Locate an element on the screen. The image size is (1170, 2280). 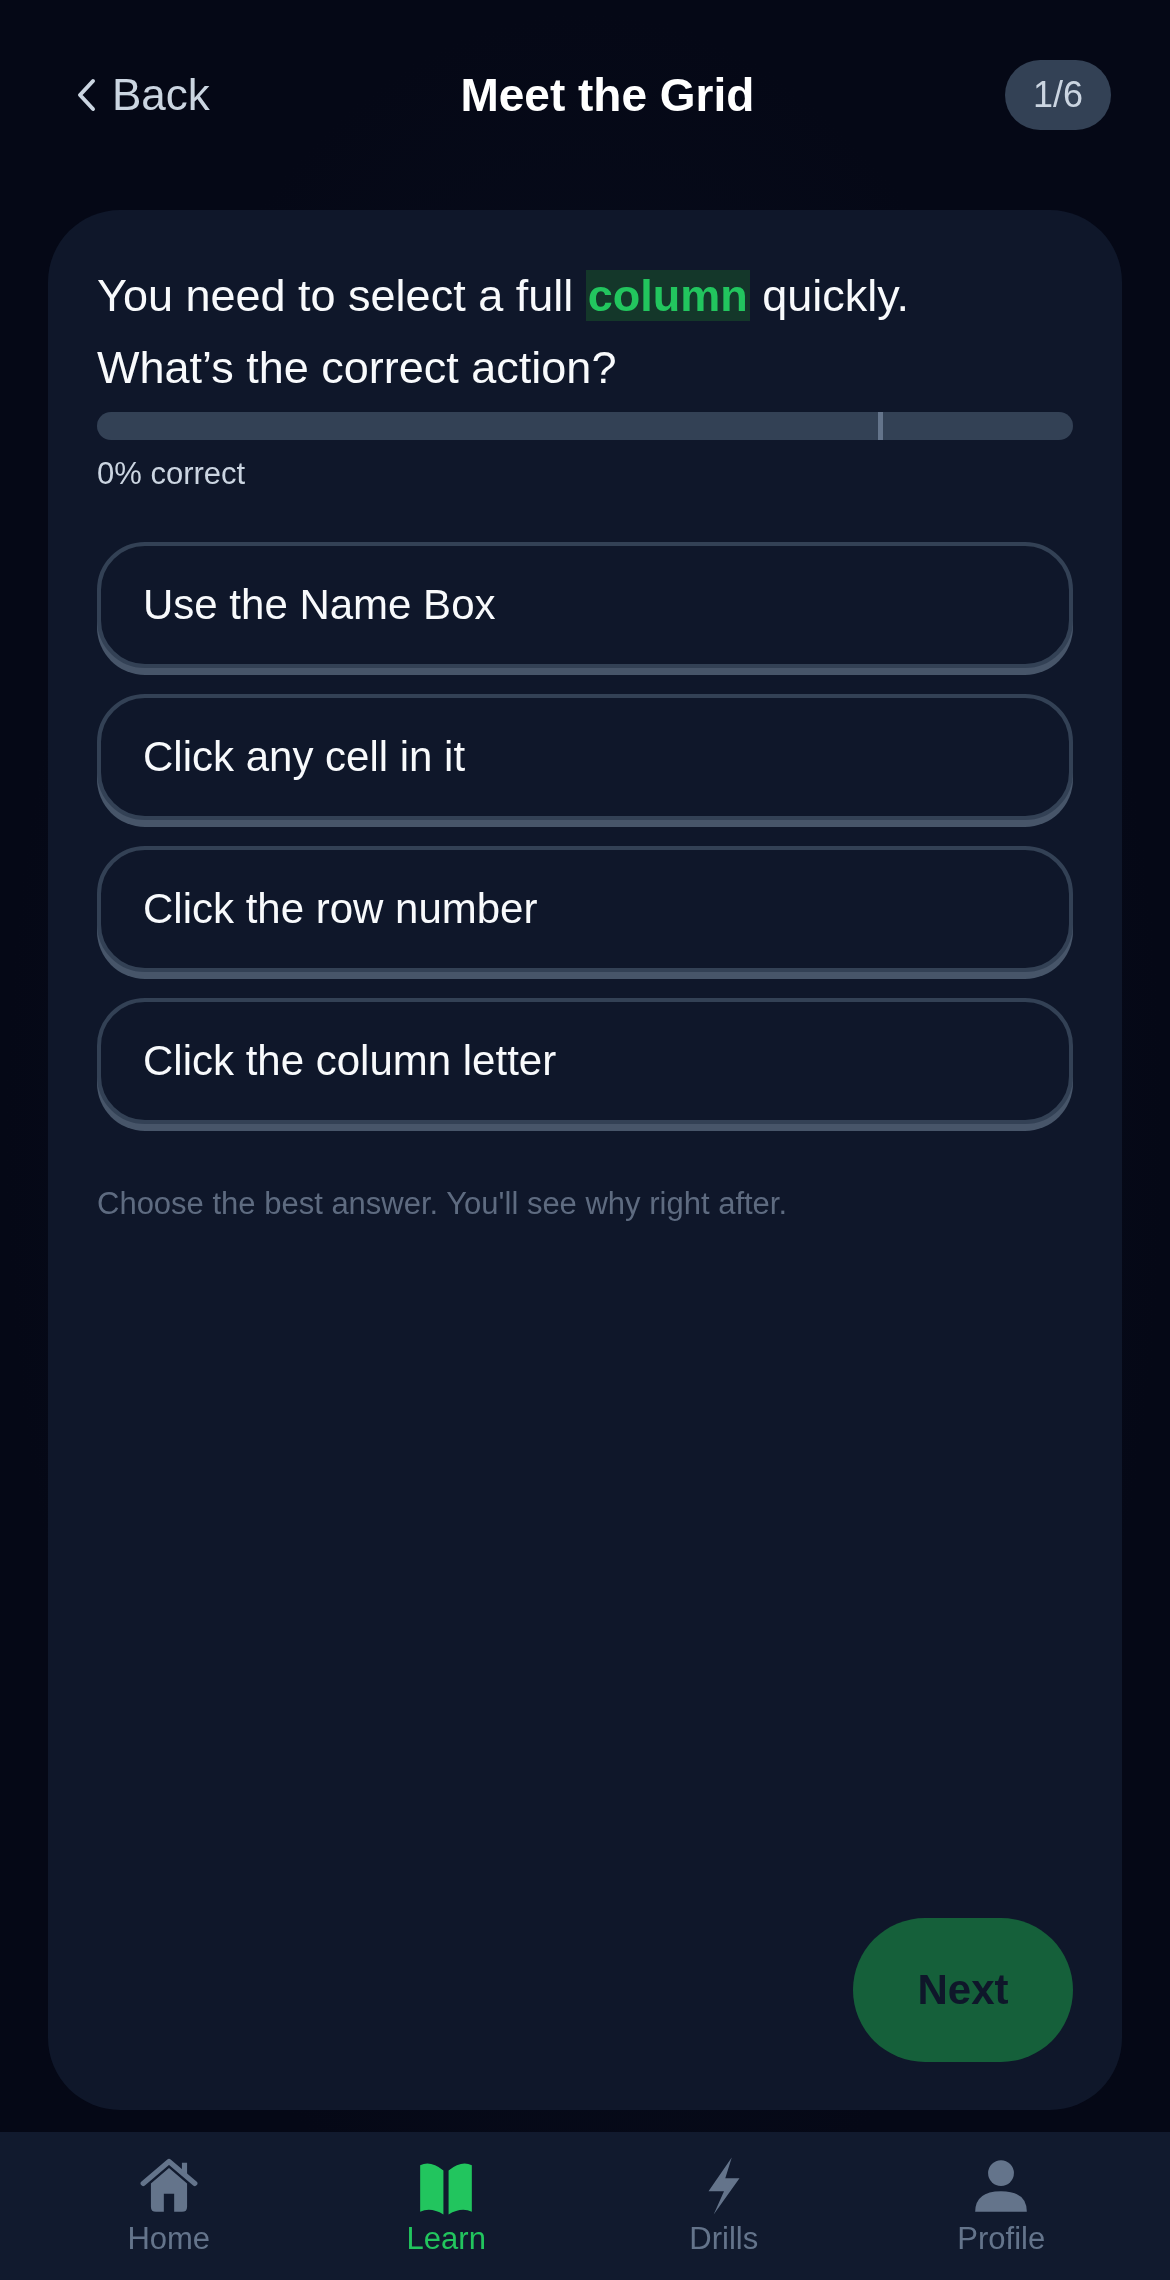
hint-text: Choose the best answer. You'll see why right after. is located at coordinates (443, 1204).